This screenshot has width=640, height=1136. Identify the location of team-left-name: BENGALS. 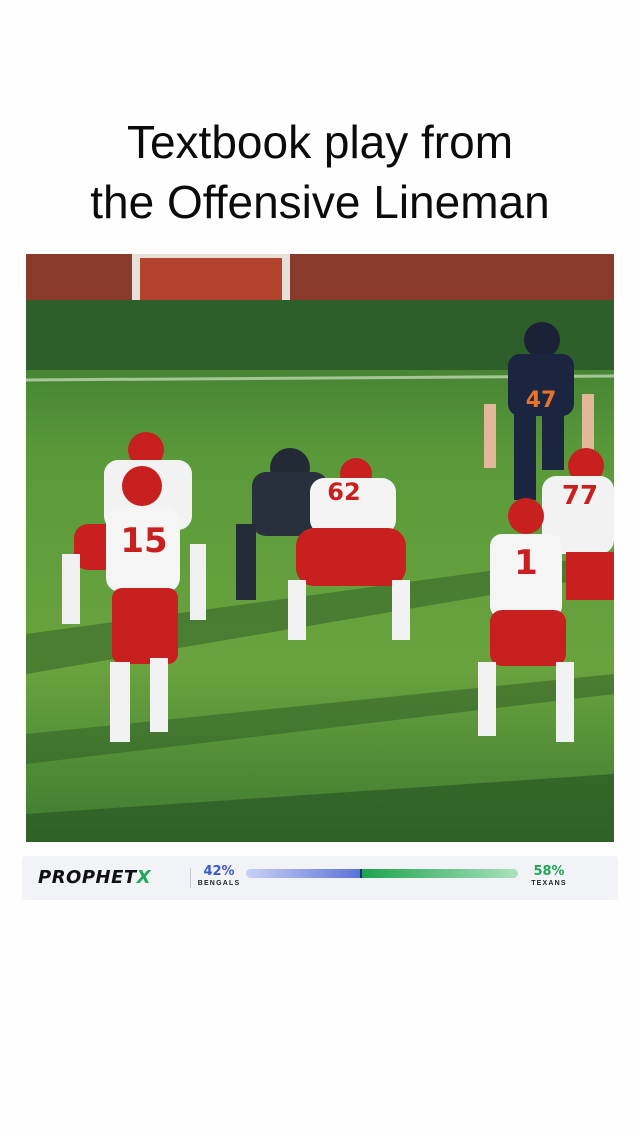
(219, 883).